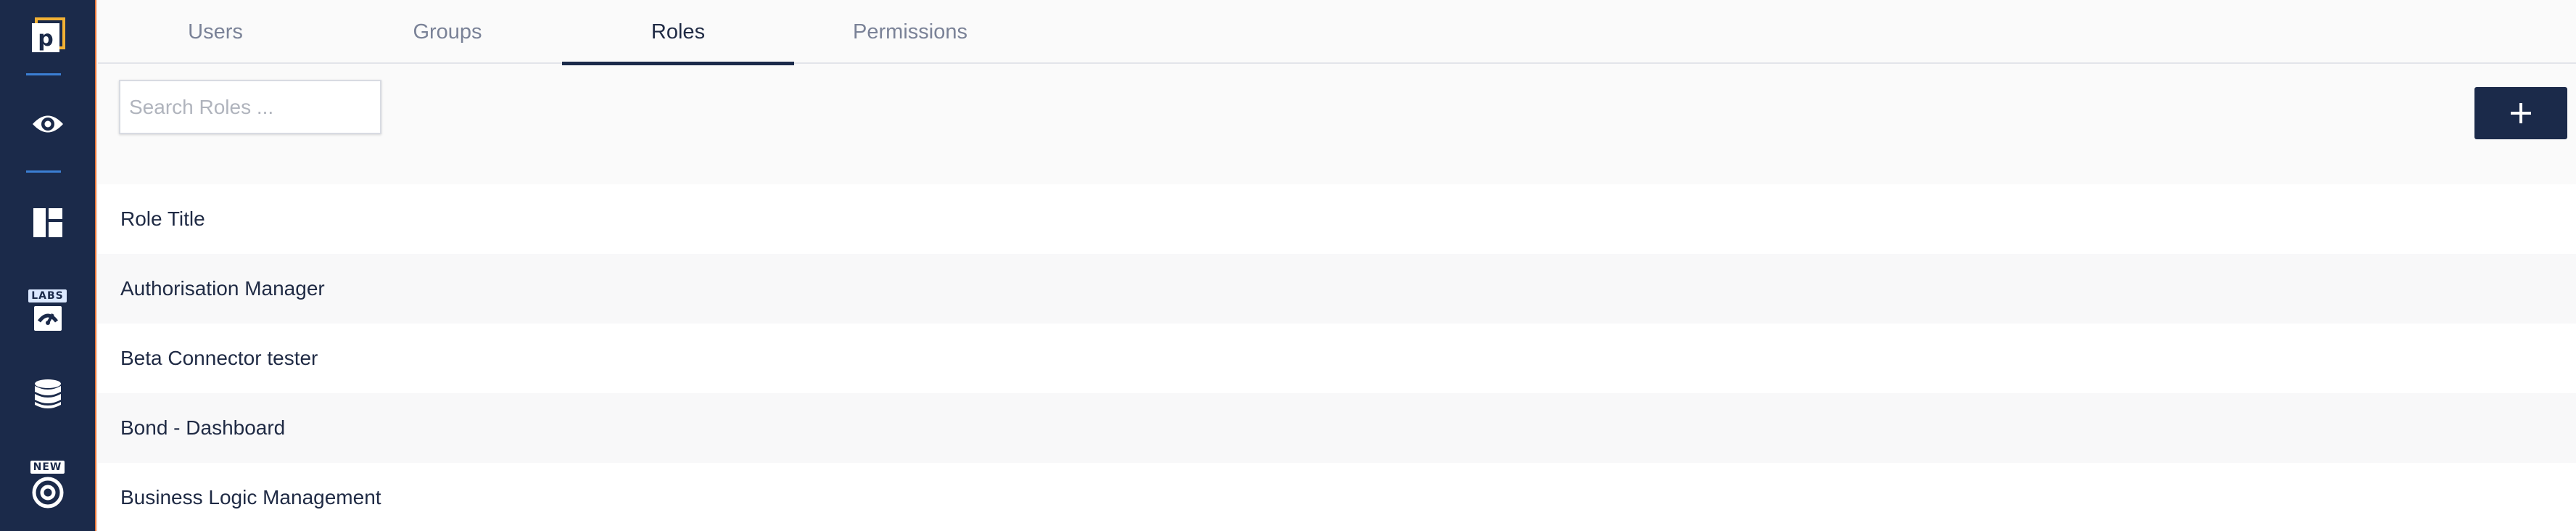 The height and width of the screenshot is (531, 2576). I want to click on table-row: Business Logic Management, so click(1337, 497).